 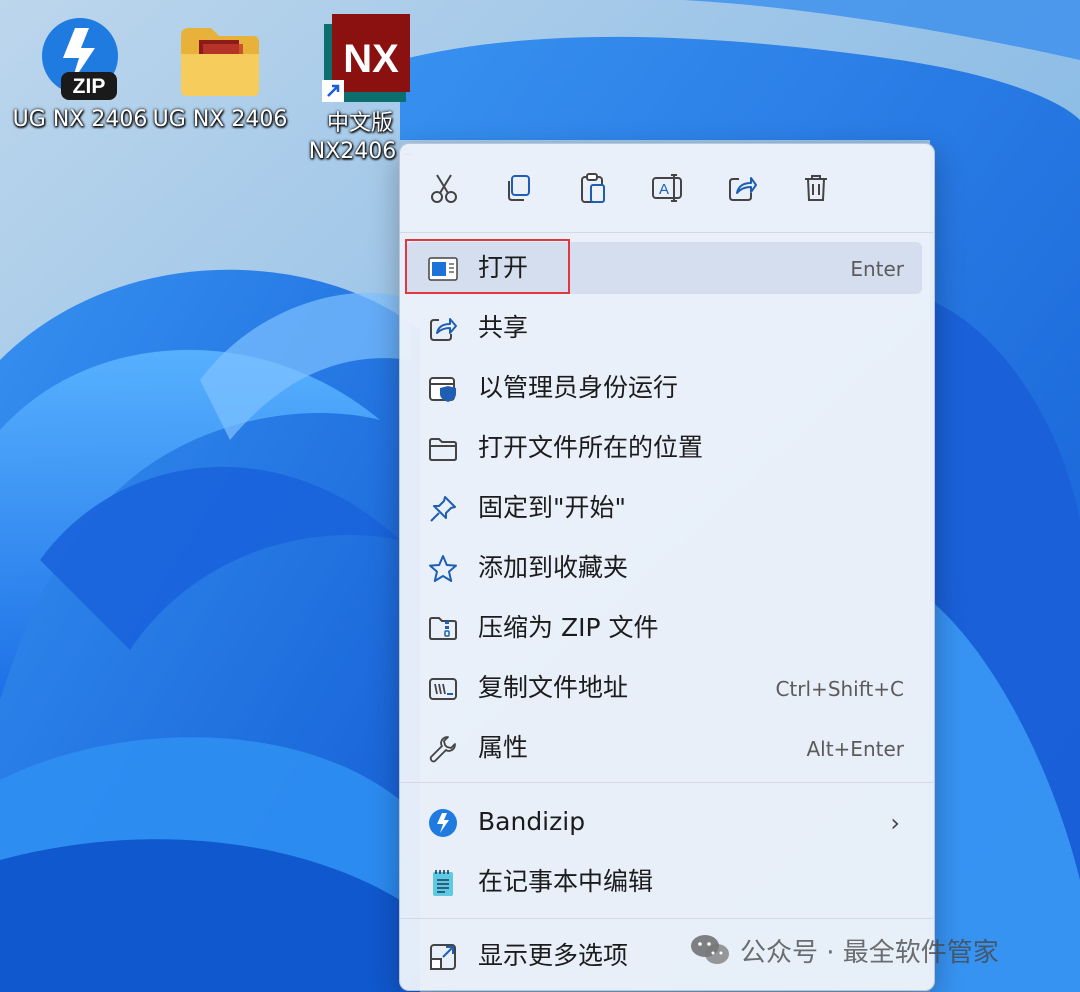 I want to click on menu-item-bandizip: Bandizip ›, so click(x=664, y=822).